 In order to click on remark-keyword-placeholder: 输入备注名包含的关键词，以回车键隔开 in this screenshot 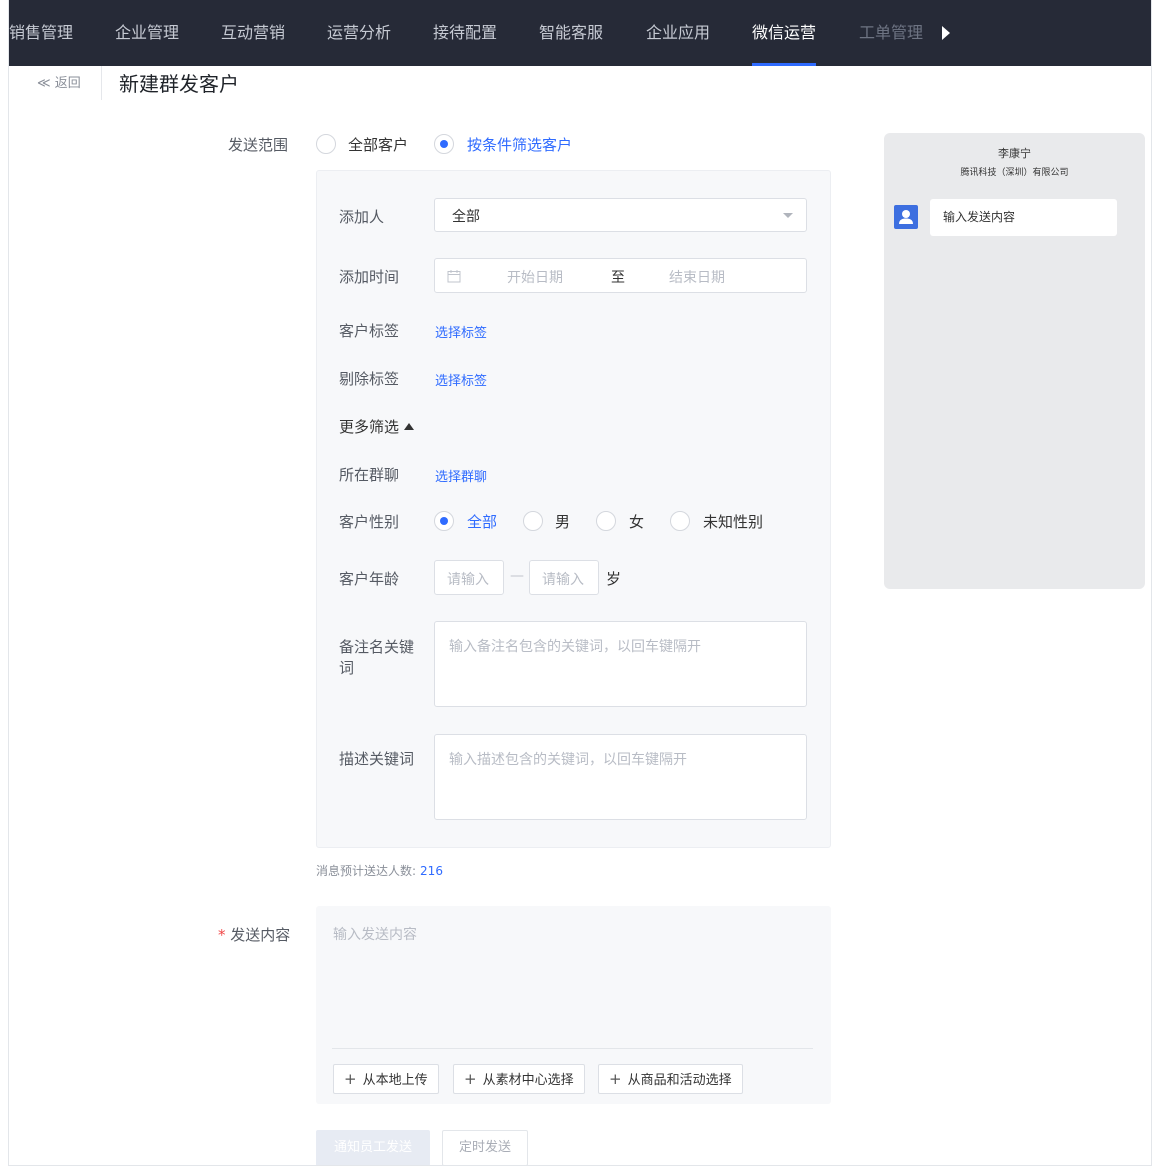, I will do `click(575, 647)`.